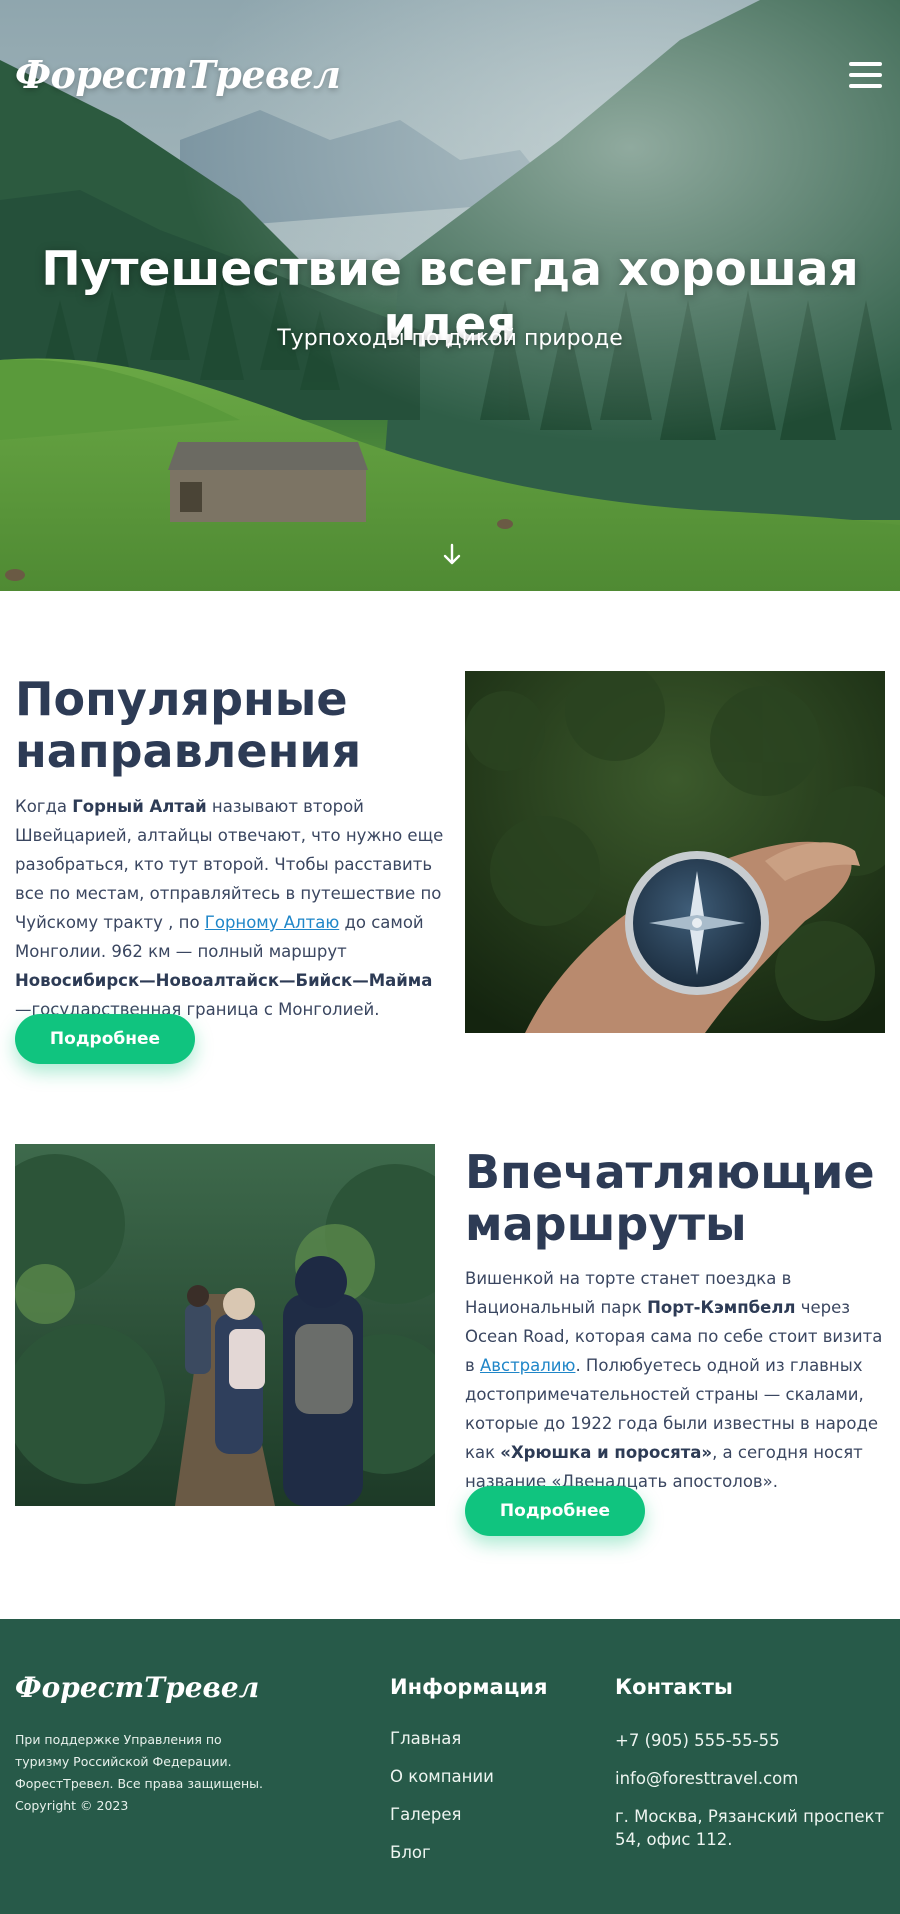  Describe the element at coordinates (555, 1511) in the screenshot. I see `more-button-routes: Подробнее` at that location.